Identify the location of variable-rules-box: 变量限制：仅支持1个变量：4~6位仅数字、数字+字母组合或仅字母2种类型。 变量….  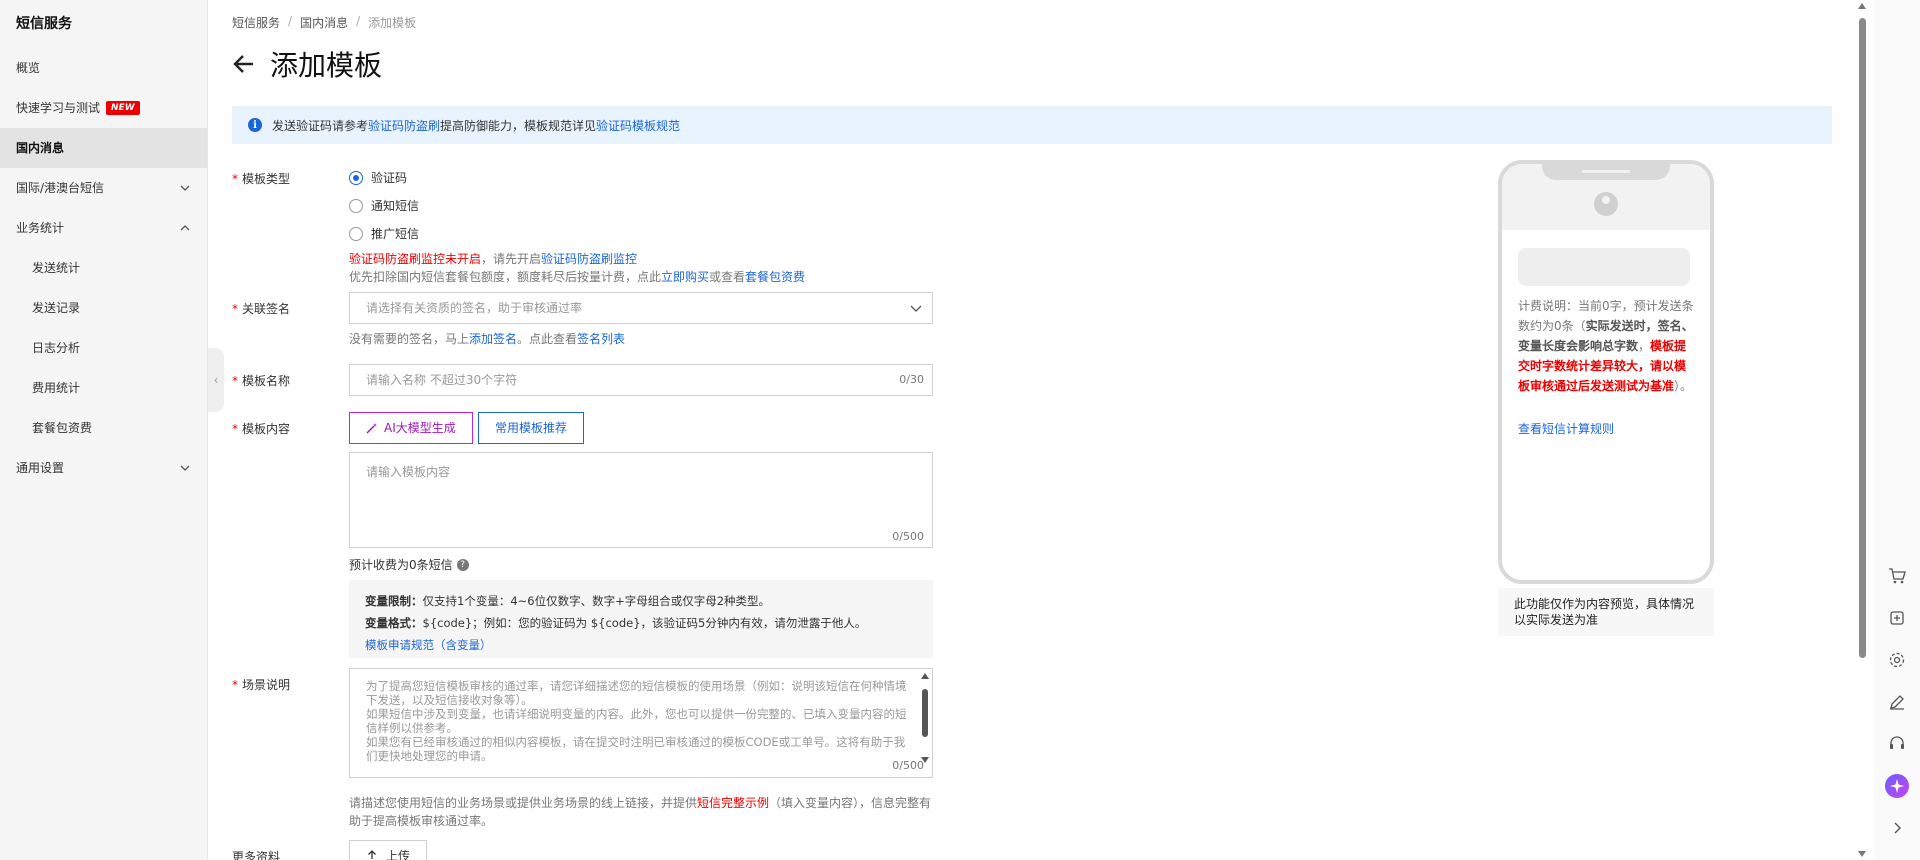
(641, 619).